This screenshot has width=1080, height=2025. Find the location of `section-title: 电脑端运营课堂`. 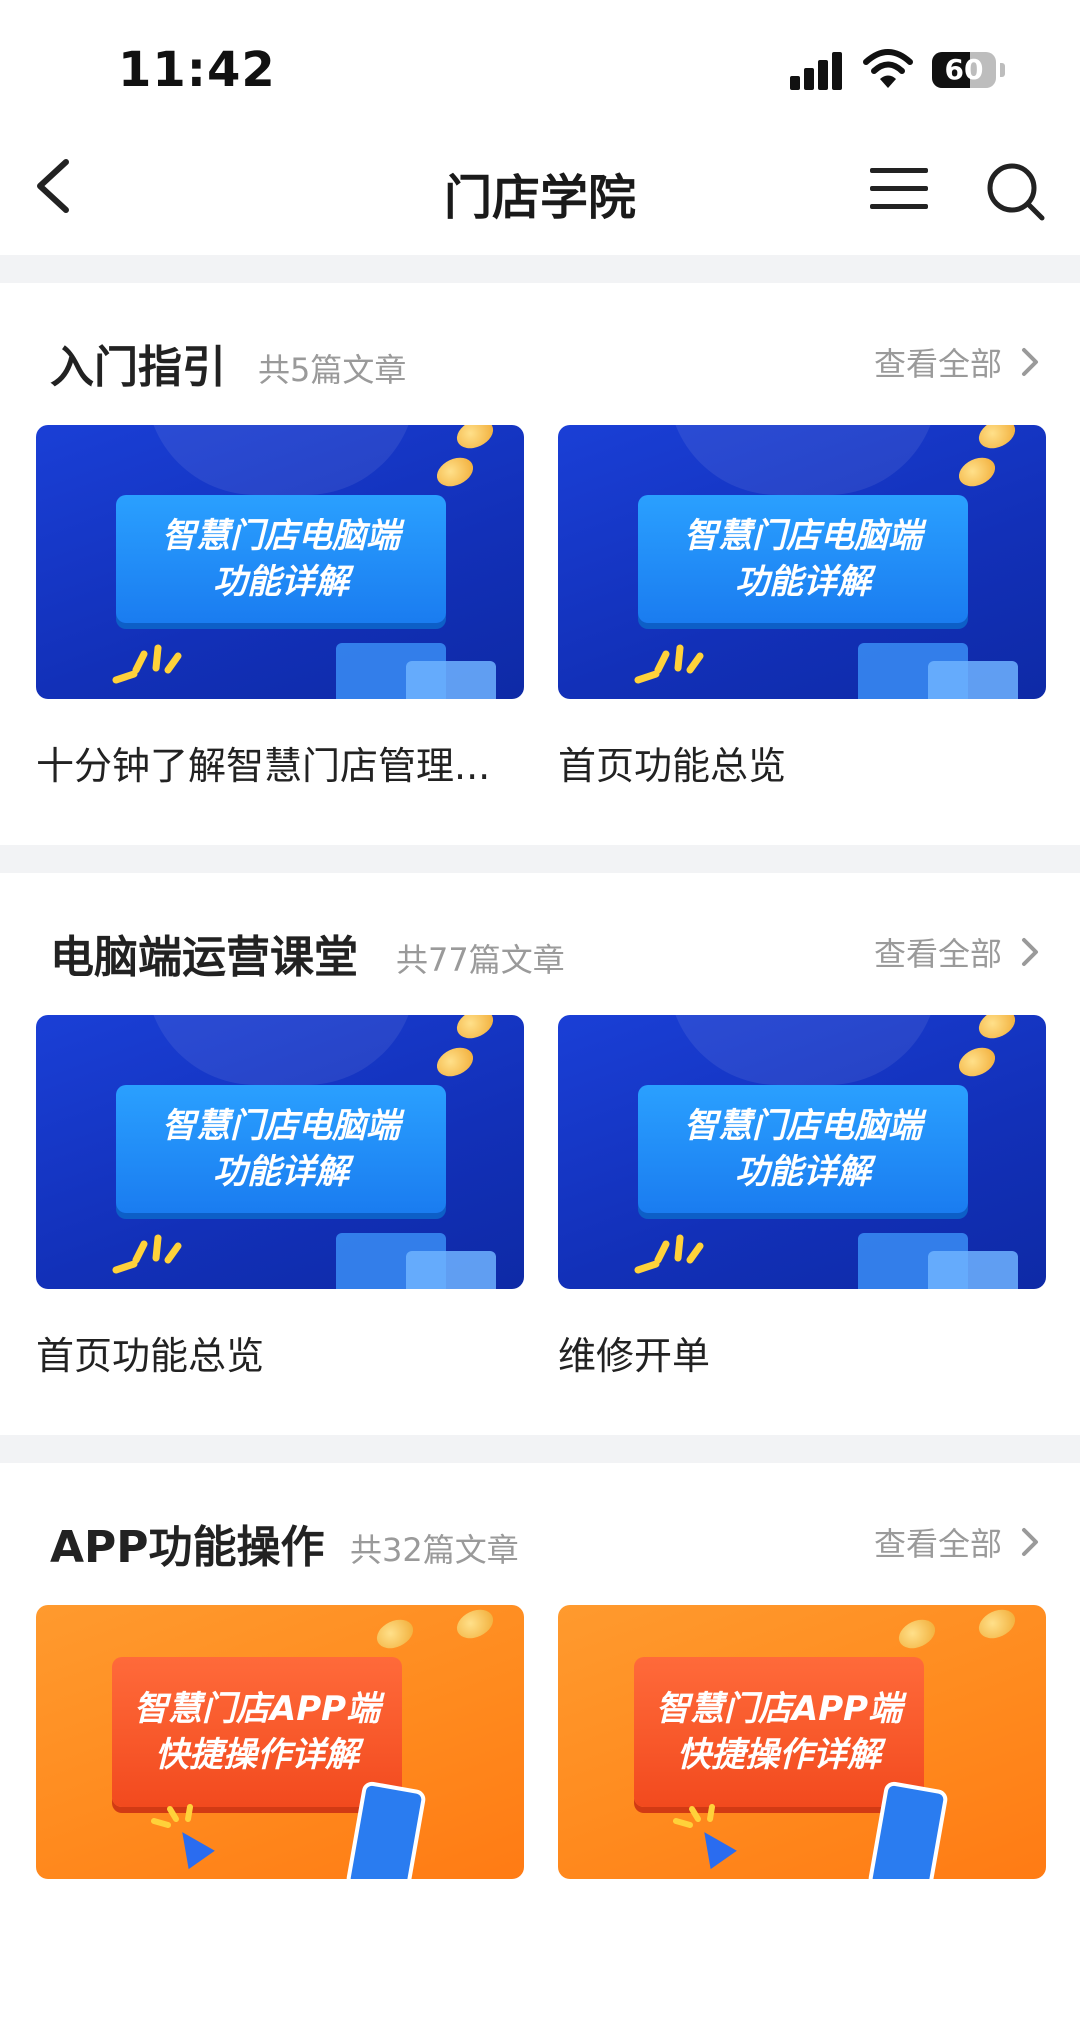

section-title: 电脑端运营课堂 is located at coordinates (204, 957).